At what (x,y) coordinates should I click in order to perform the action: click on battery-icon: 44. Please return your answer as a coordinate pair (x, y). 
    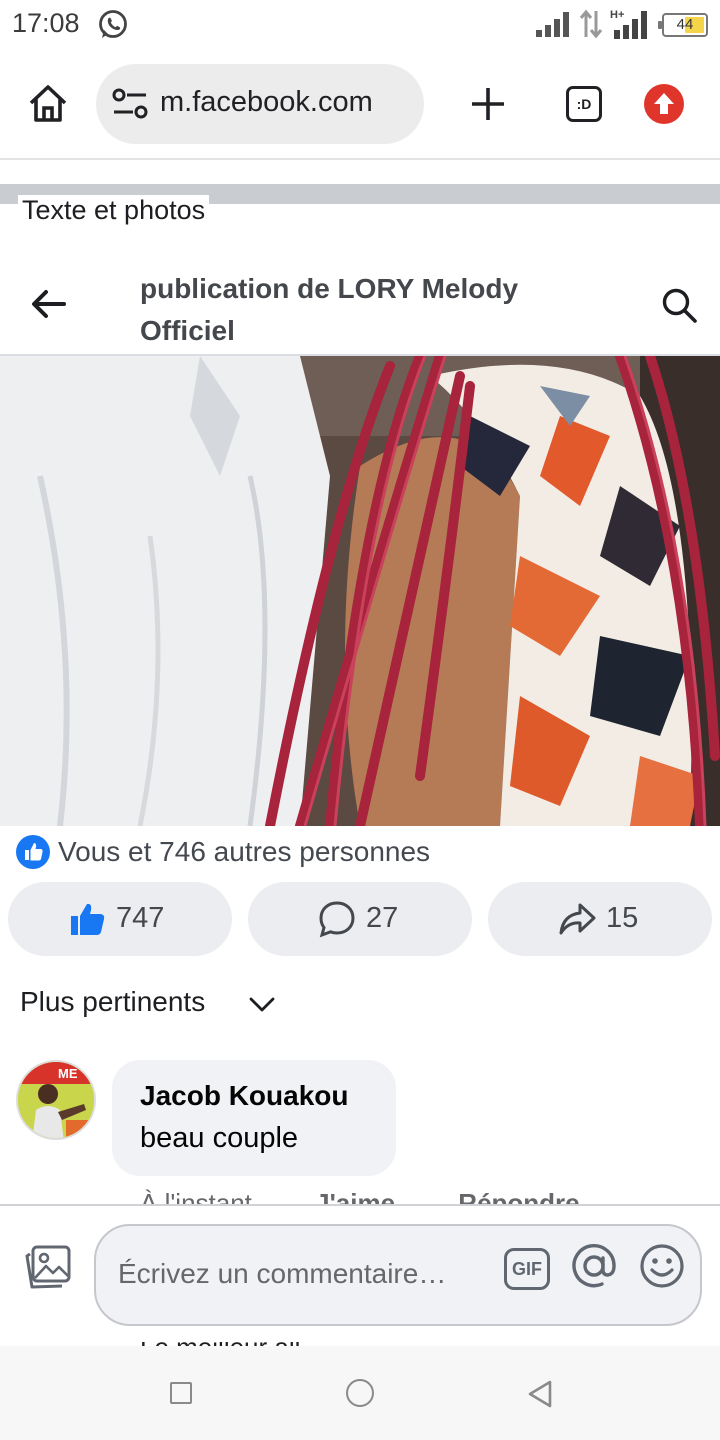
    Looking at the image, I should click on (683, 25).